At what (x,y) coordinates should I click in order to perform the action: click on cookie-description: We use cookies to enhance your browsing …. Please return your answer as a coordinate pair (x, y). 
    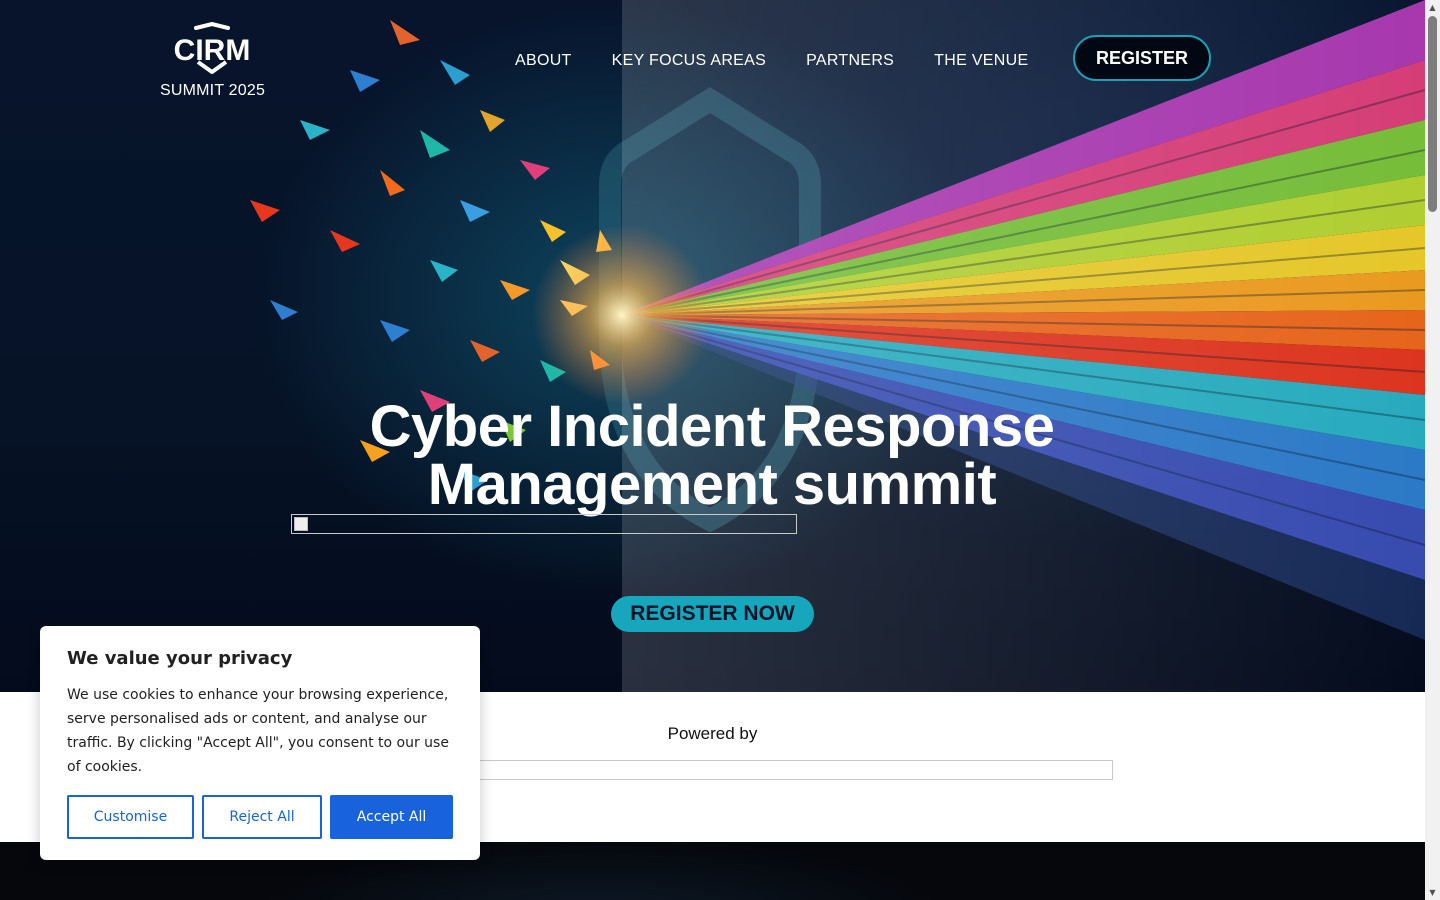
    Looking at the image, I should click on (258, 731).